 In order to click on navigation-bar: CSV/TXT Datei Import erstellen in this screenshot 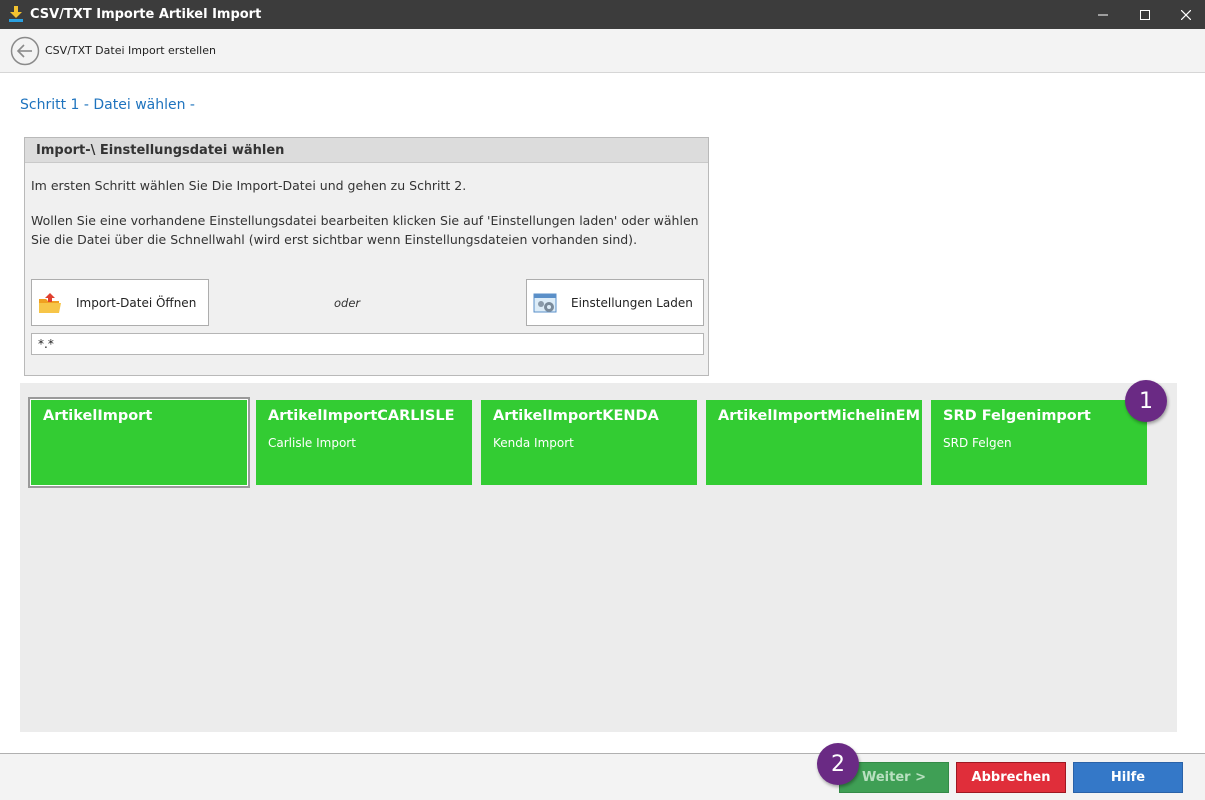, I will do `click(602, 51)`.